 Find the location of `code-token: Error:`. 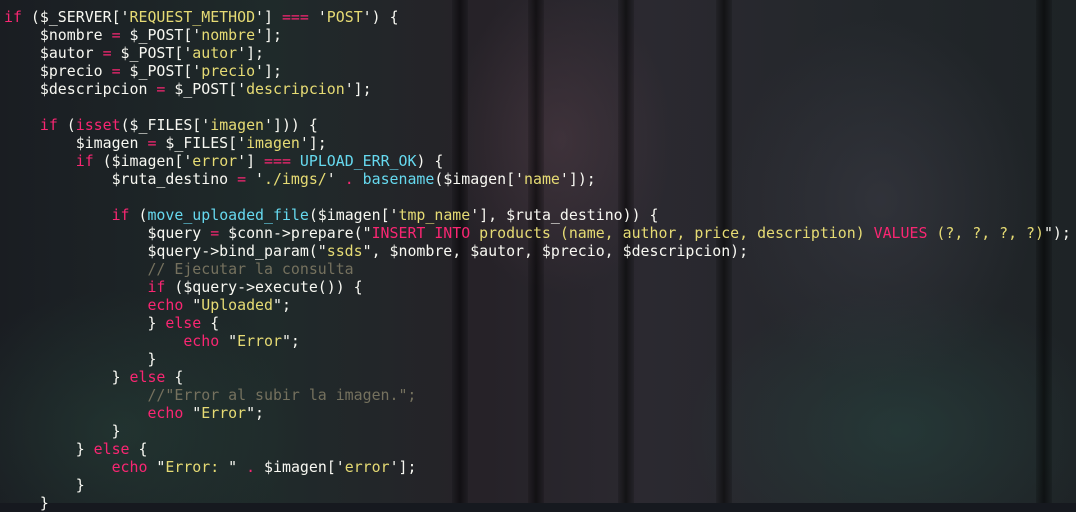

code-token: Error: is located at coordinates (197, 467).